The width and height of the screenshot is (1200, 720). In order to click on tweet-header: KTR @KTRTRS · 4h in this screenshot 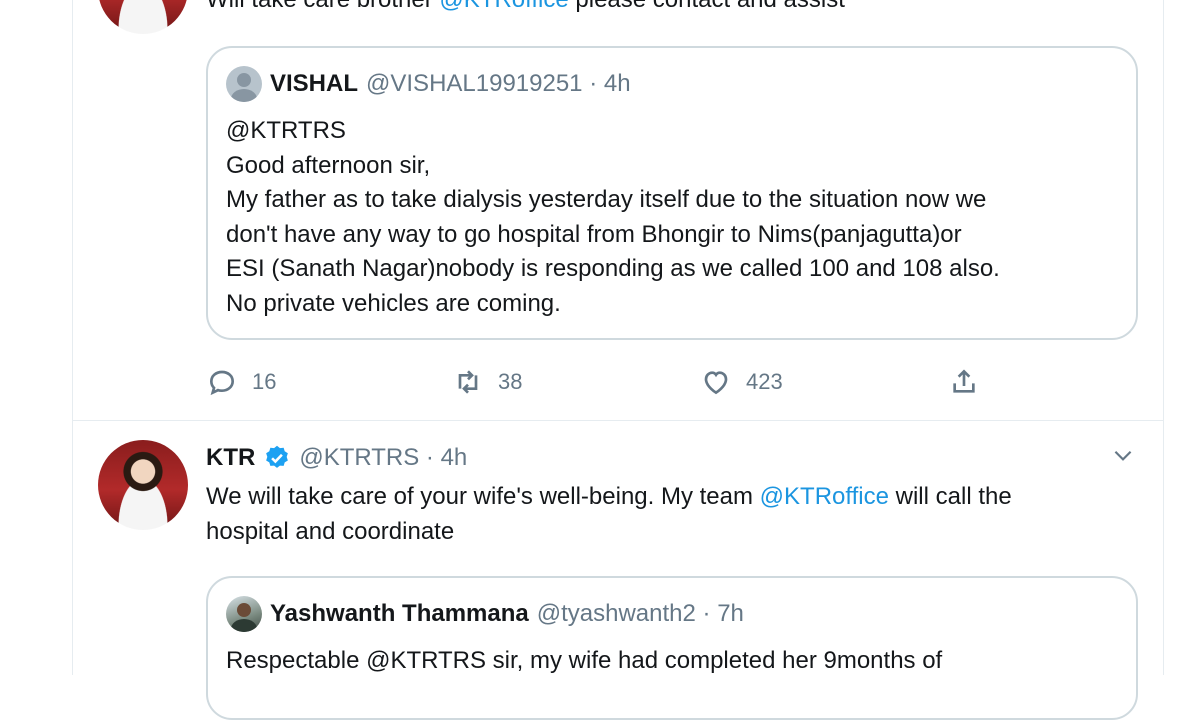, I will do `click(336, 458)`.